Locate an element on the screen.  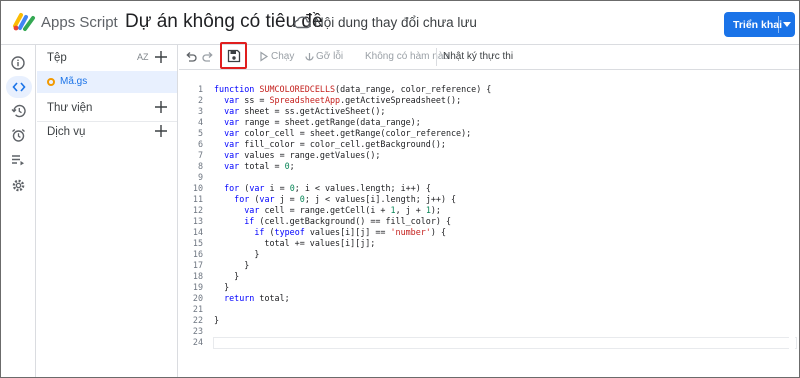
line-number: 4 is located at coordinates (200, 122).